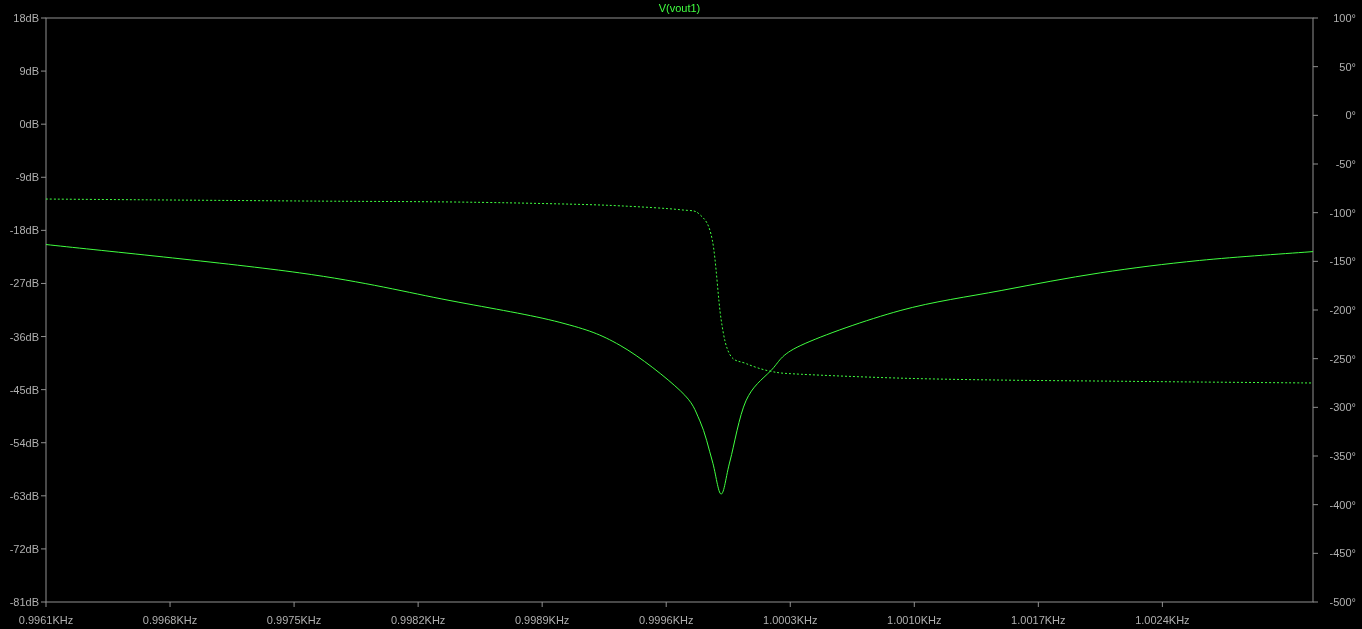 The height and width of the screenshot is (629, 1362). Describe the element at coordinates (1162, 620) in the screenshot. I see `axis-label: 1.0024KHz` at that location.